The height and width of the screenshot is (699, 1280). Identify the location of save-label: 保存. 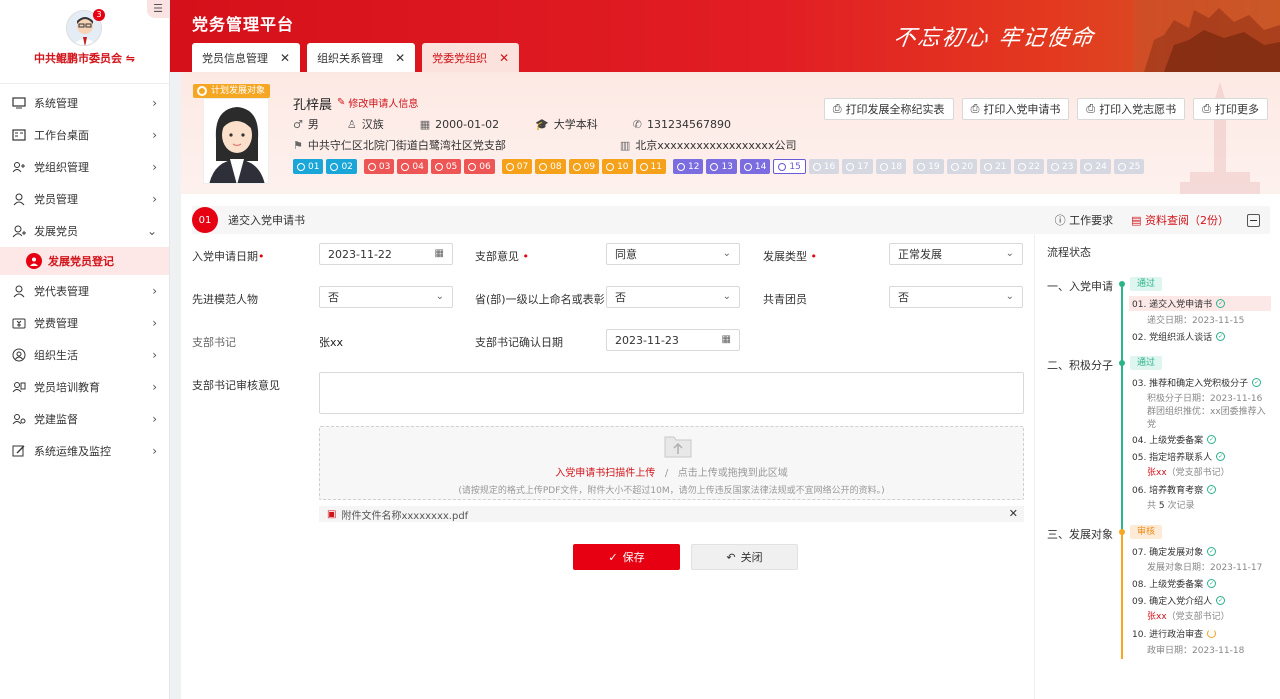
(633, 557).